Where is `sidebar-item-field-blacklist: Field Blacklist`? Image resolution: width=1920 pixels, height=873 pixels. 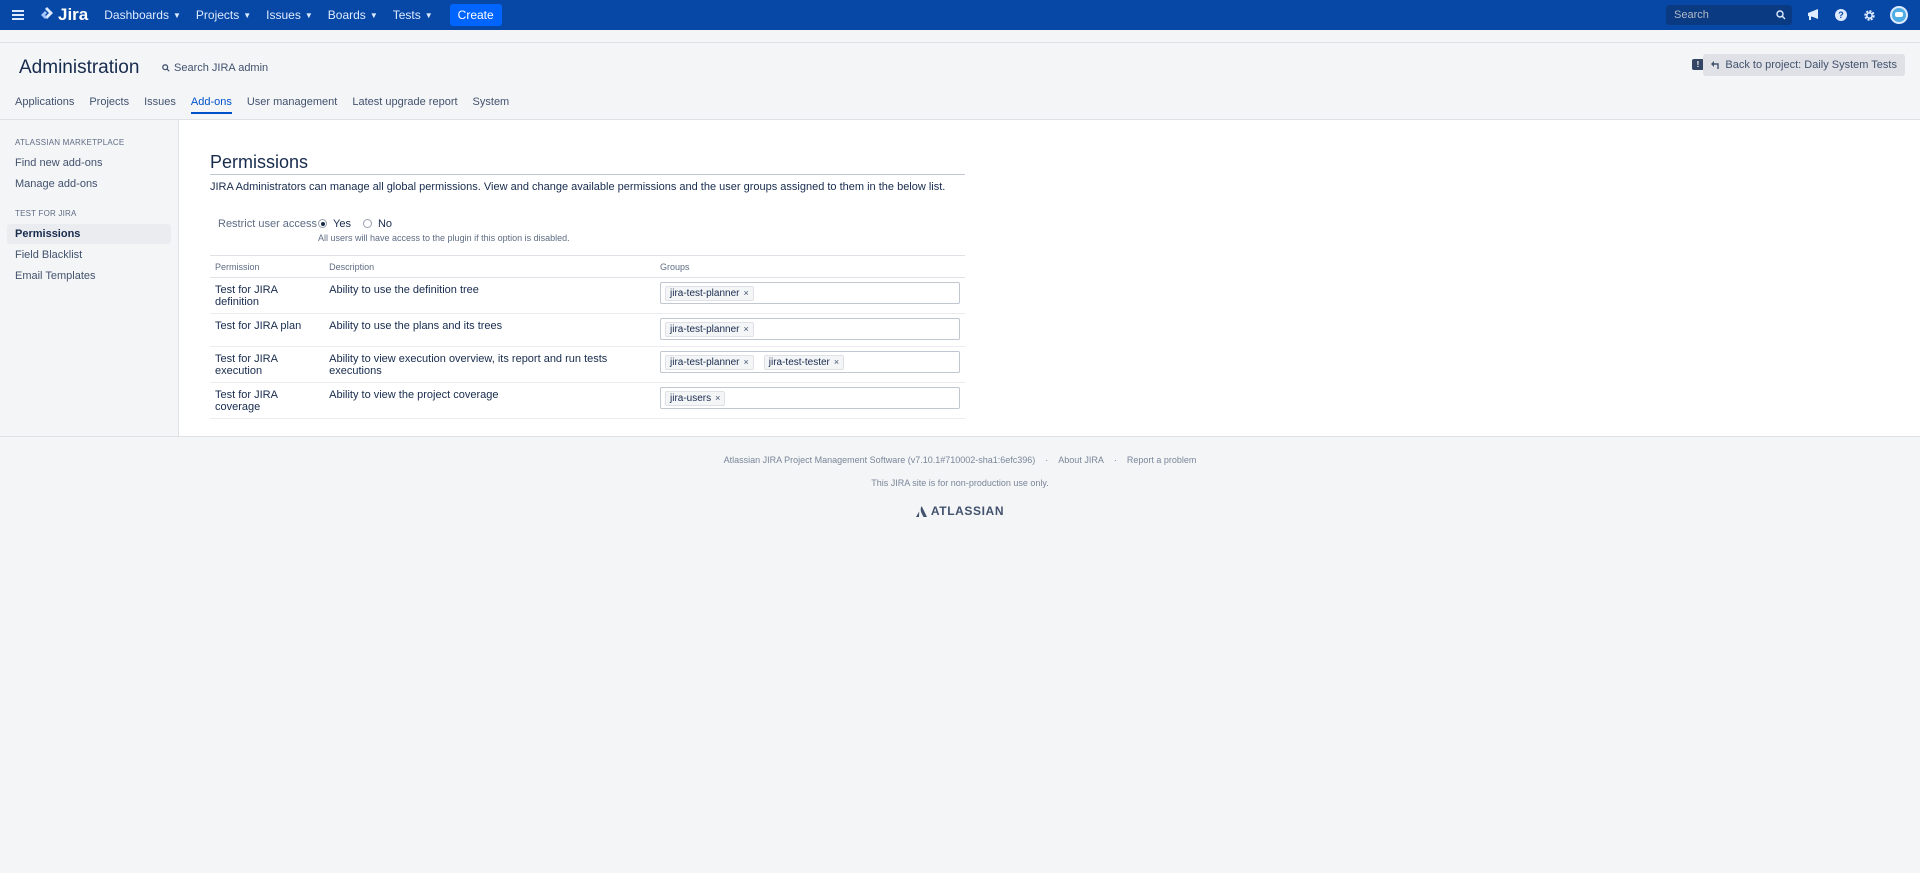
sidebar-item-field-blacklist: Field Blacklist is located at coordinates (89, 255).